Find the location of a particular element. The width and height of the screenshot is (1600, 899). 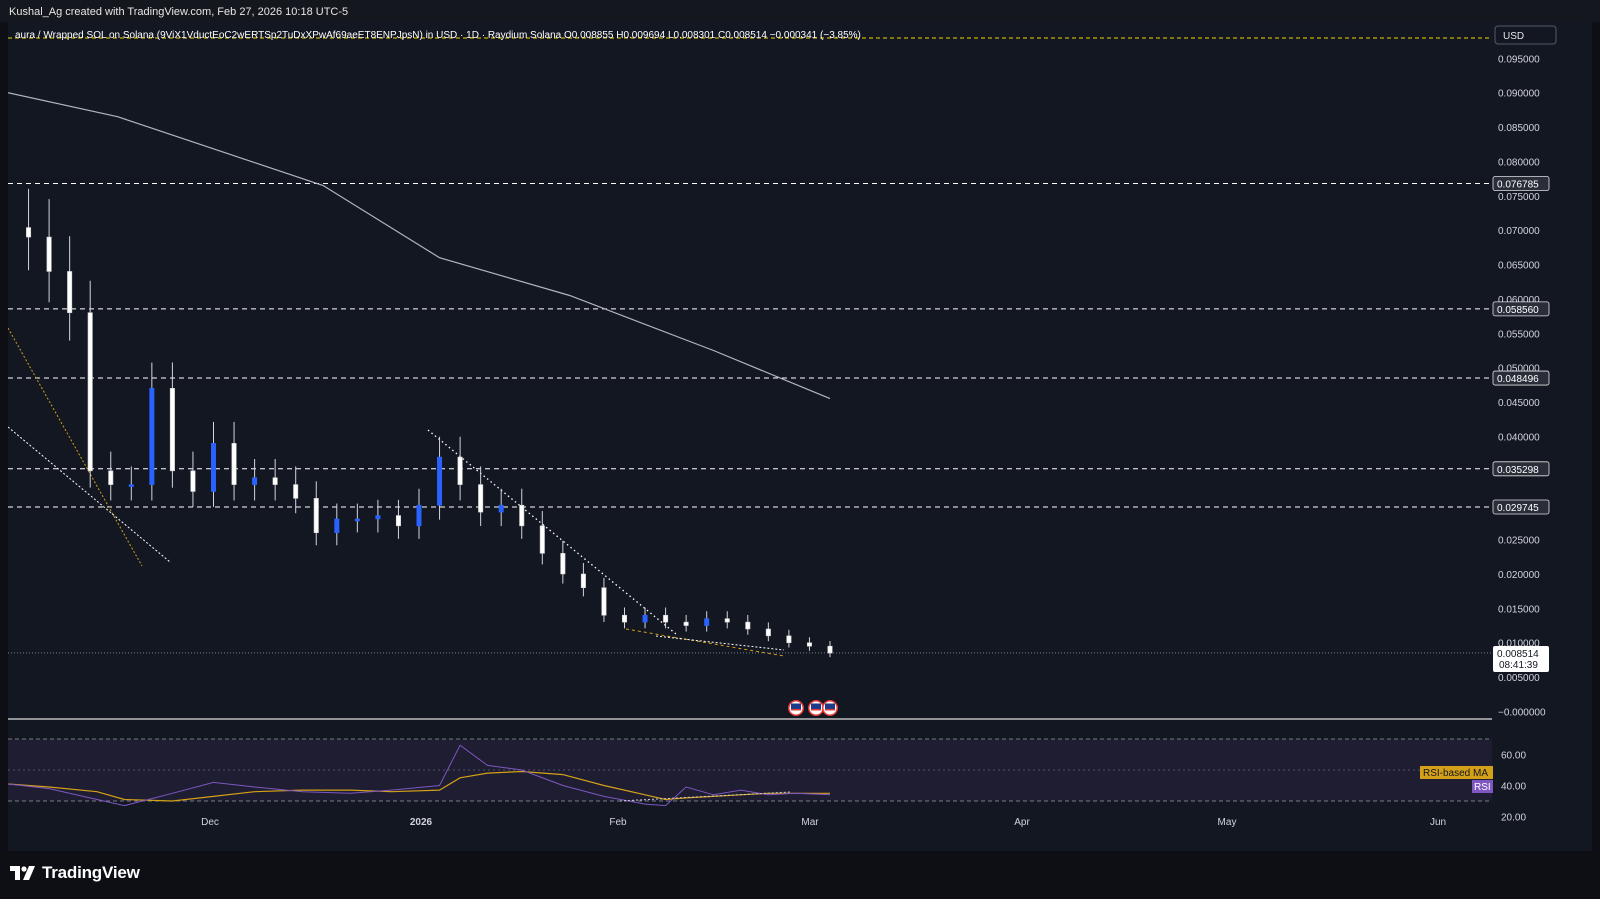

tradingview-logo: TradingView is located at coordinates (75, 873).